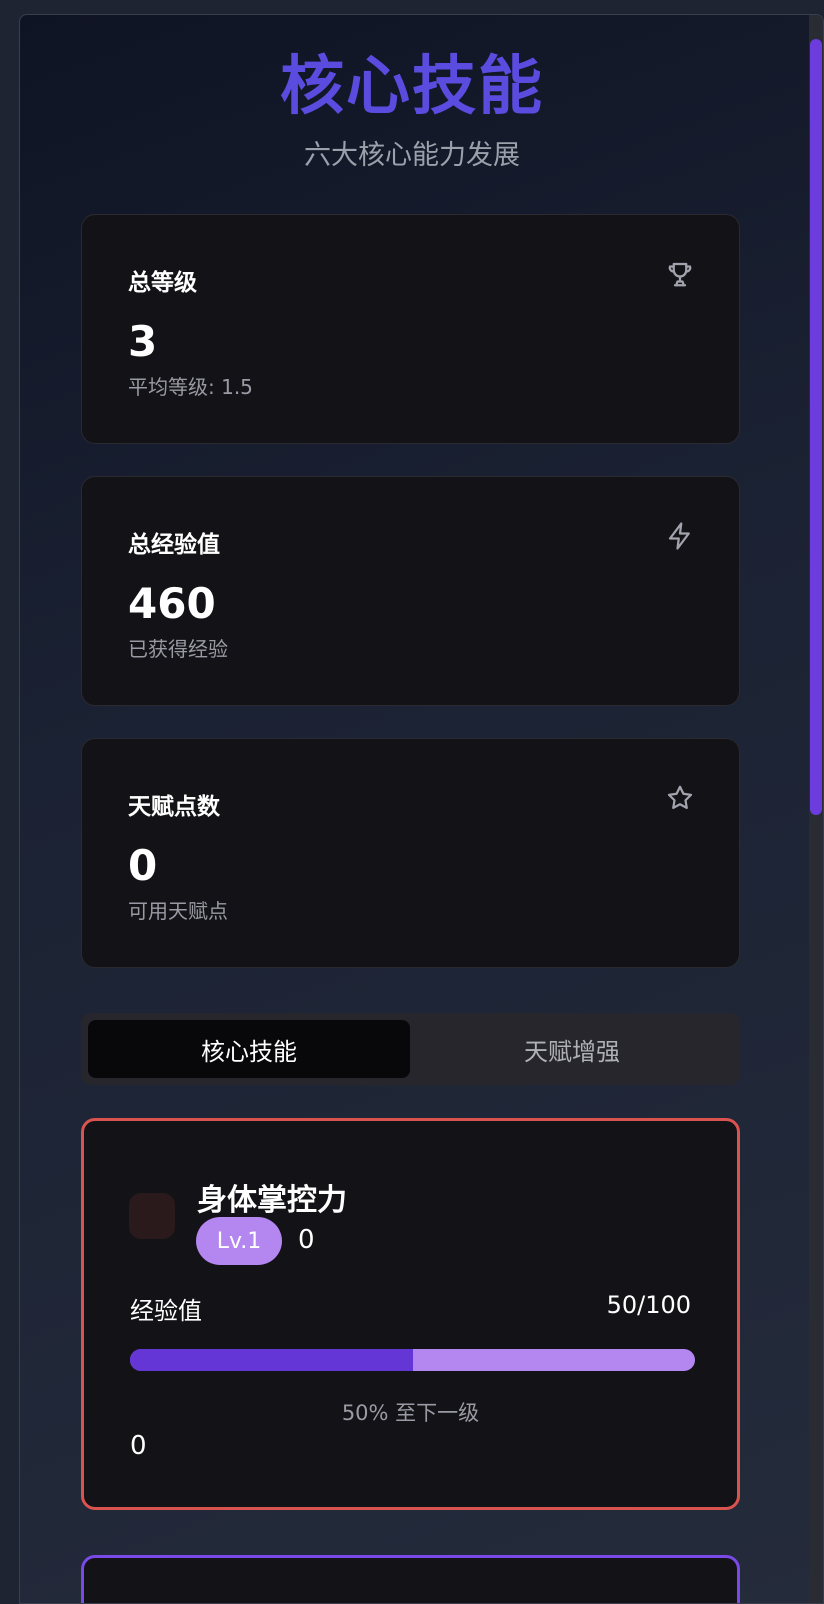  What do you see at coordinates (412, 87) in the screenshot?
I see `page-title: 核心技能` at bounding box center [412, 87].